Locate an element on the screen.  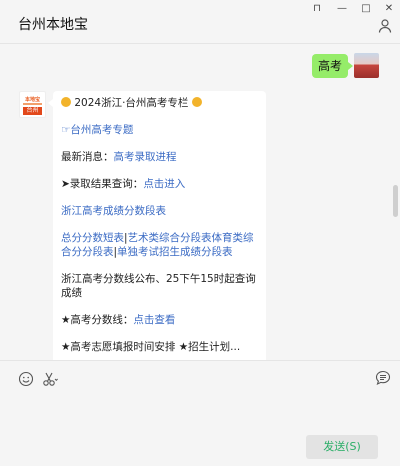
chat-title: 台州本地宝 is located at coordinates (53, 25).